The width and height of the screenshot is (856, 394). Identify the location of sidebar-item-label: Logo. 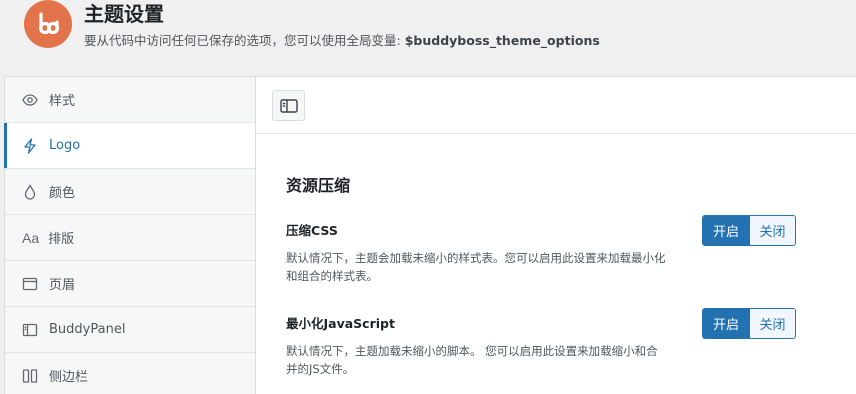
(65, 145).